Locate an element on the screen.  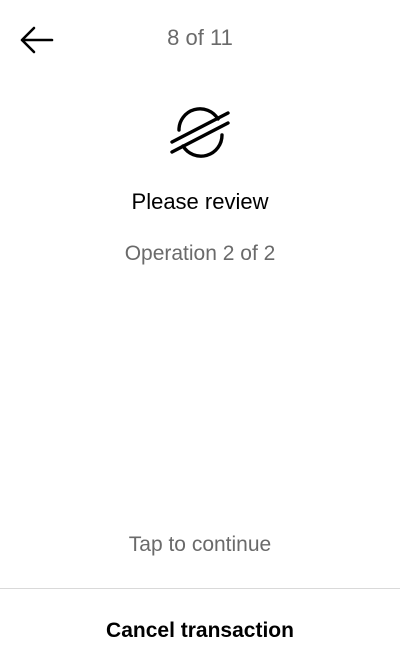
stellar-logo-icon is located at coordinates (200, 132).